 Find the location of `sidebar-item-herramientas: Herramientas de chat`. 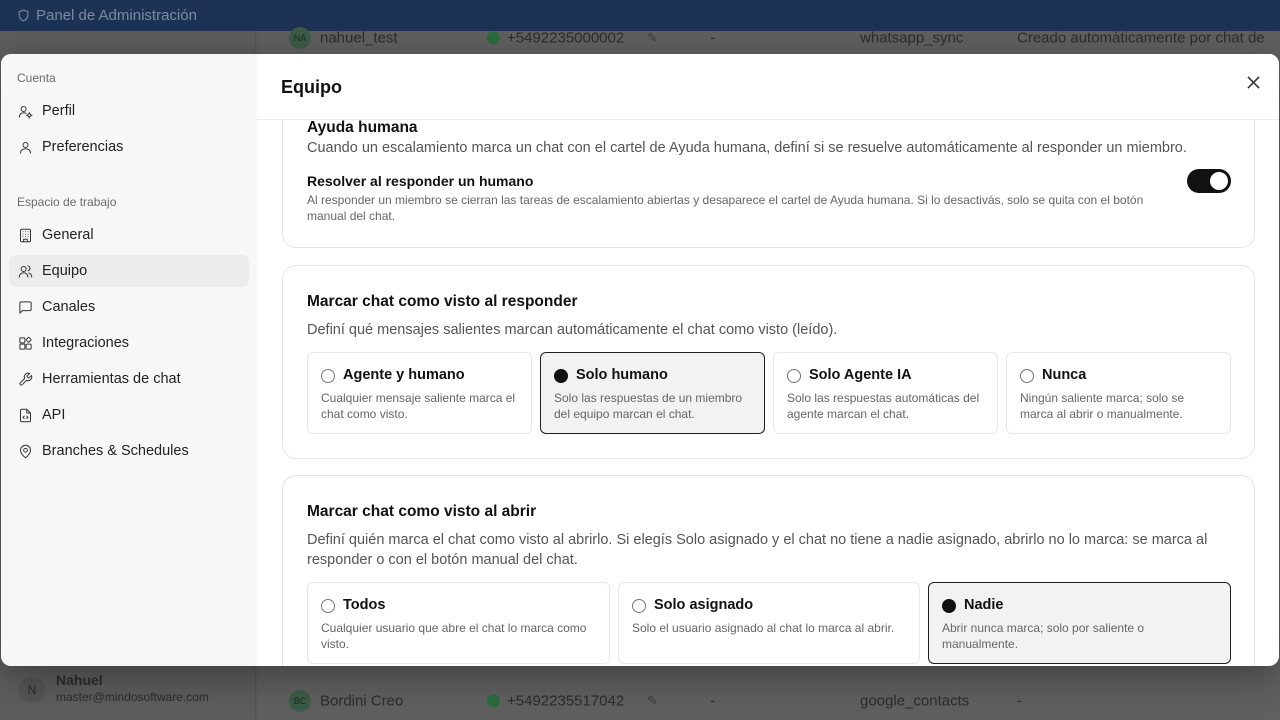

sidebar-item-herramientas: Herramientas de chat is located at coordinates (129, 379).